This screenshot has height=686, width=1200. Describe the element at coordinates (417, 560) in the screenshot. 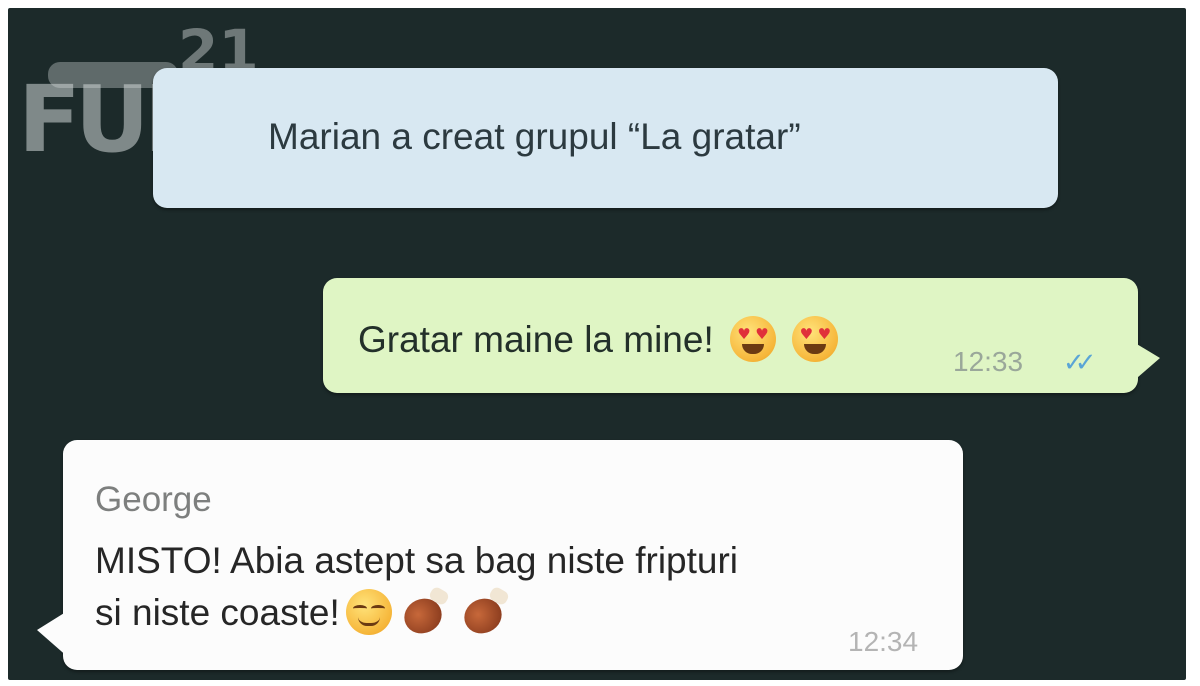

I see `incoming-message-line-1: MISTO! Abia astept sa bag niste fripturi` at that location.